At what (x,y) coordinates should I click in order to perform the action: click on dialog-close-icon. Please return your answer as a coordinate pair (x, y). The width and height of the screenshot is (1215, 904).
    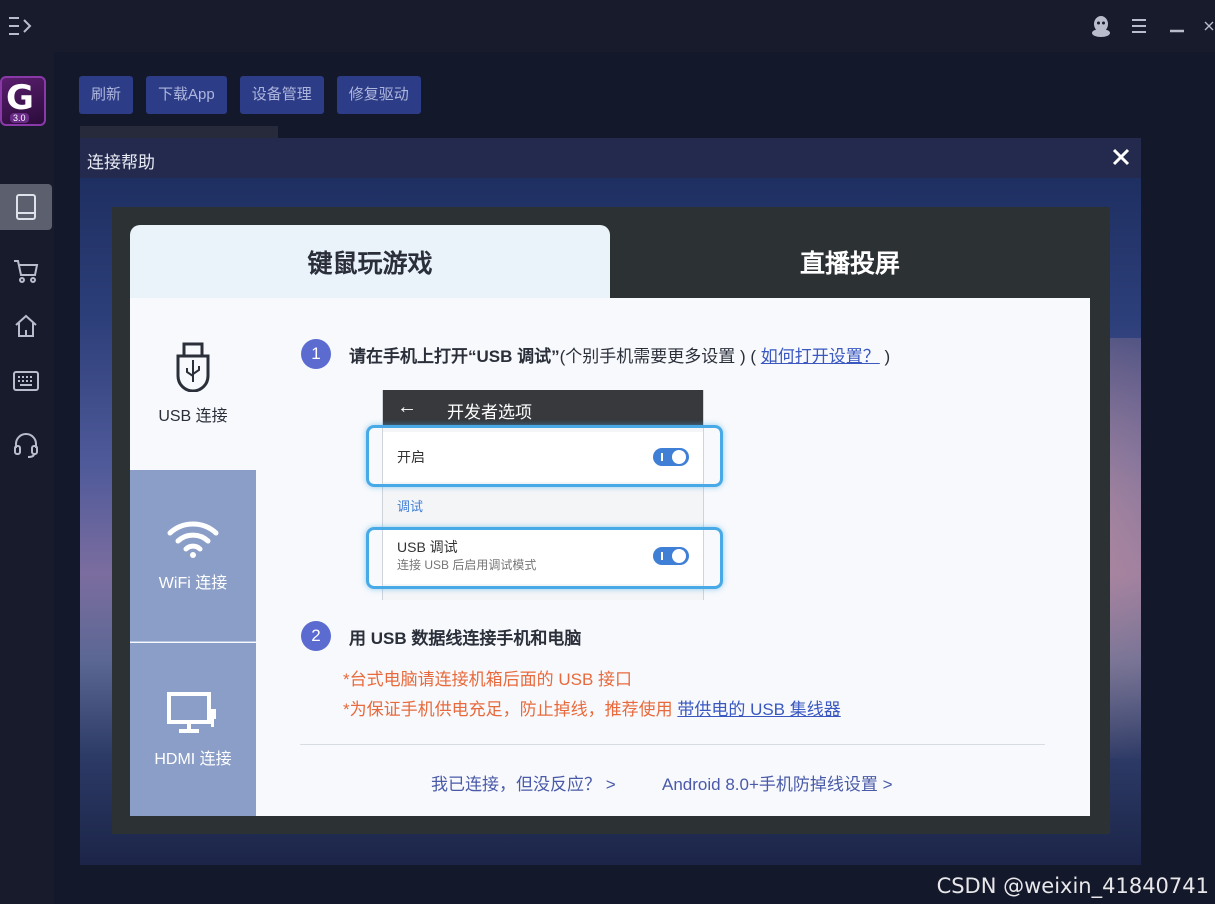
    Looking at the image, I should click on (1121, 157).